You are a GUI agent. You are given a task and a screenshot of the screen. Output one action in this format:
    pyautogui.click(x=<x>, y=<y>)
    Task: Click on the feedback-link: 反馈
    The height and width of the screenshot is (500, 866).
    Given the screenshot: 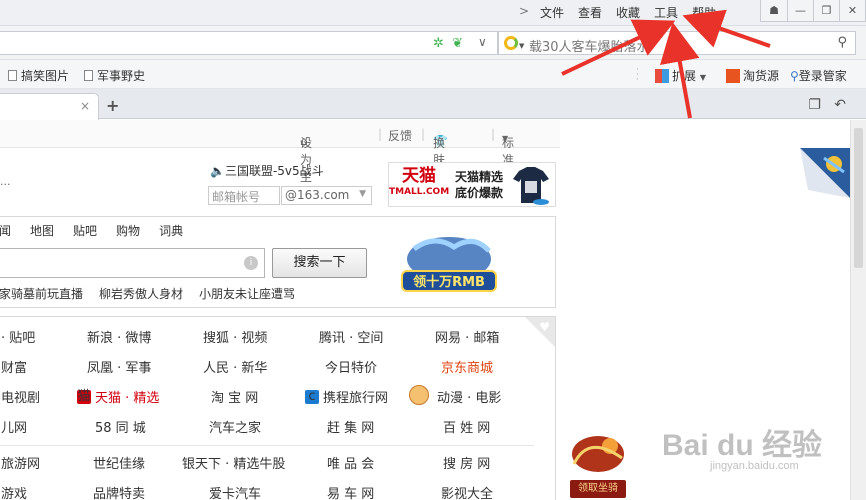 What is the action you would take?
    pyautogui.click(x=400, y=135)
    